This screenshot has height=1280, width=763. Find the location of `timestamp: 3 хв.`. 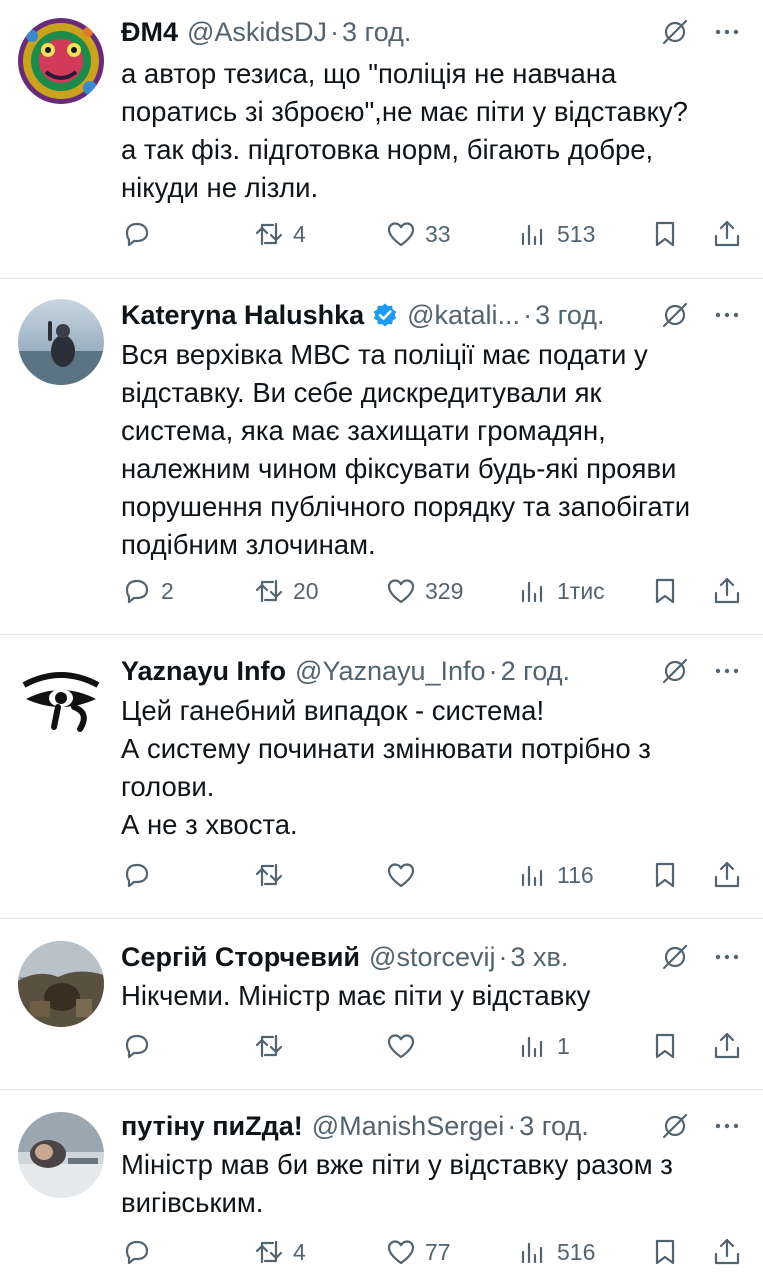

timestamp: 3 хв. is located at coordinates (539, 957).